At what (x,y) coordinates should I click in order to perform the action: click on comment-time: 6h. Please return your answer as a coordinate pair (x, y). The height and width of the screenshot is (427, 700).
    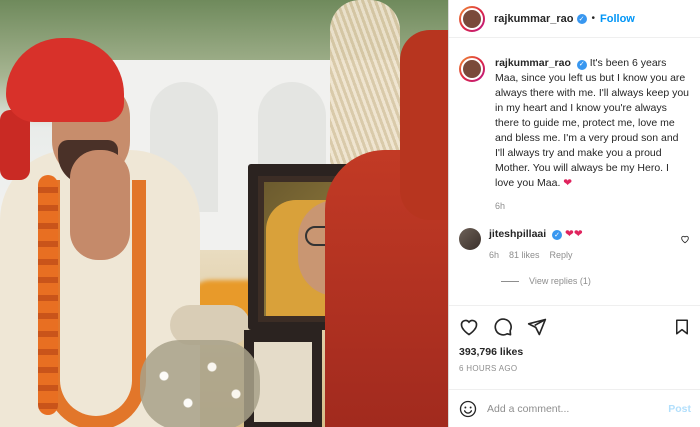
    Looking at the image, I should click on (494, 255).